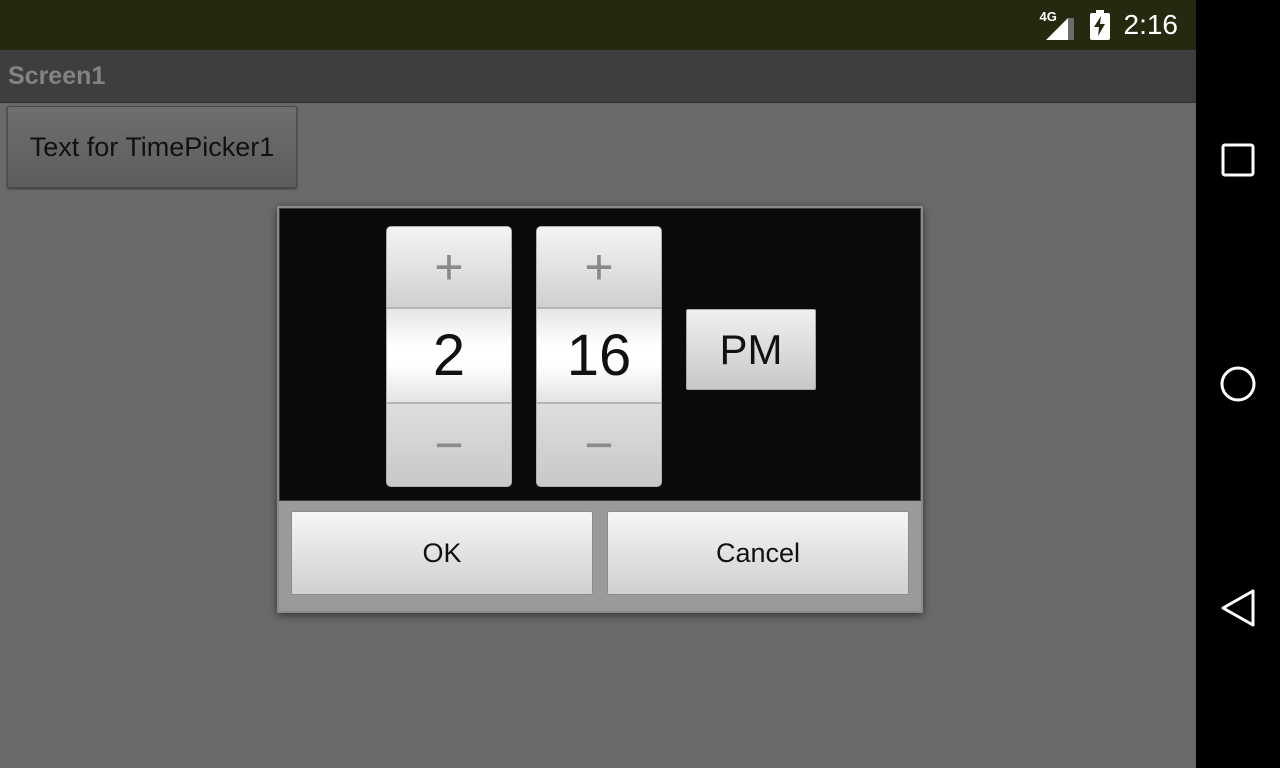  I want to click on timepicker-button: Text for TimePicker1, so click(152, 147).